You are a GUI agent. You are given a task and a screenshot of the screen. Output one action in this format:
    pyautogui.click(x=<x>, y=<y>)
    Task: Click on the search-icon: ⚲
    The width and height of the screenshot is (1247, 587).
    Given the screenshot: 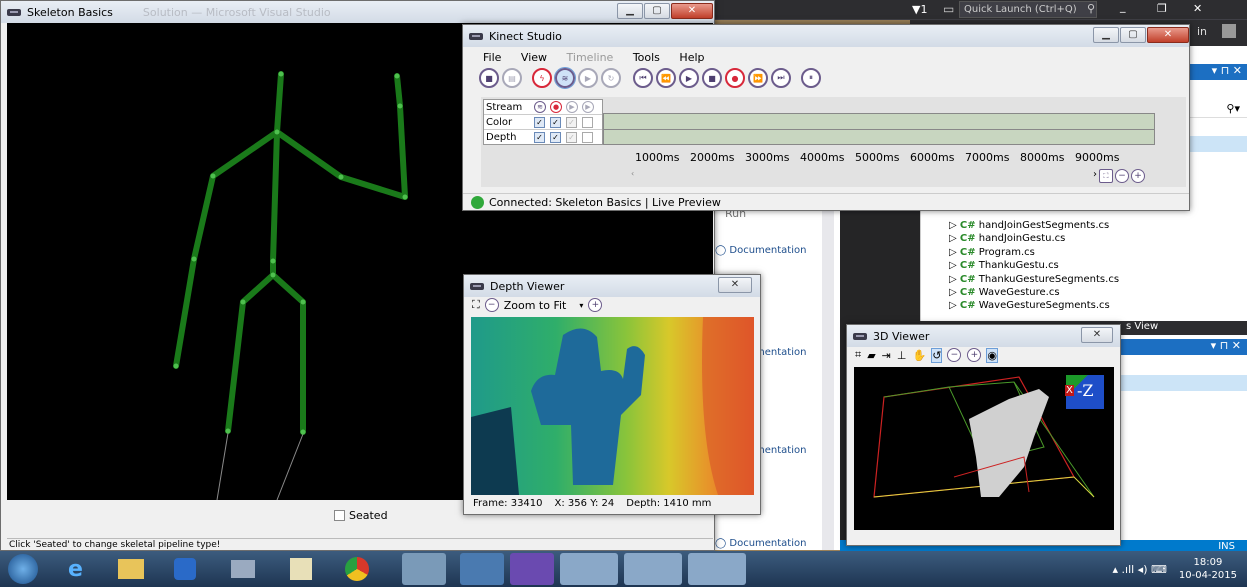 What is the action you would take?
    pyautogui.click(x=1091, y=8)
    